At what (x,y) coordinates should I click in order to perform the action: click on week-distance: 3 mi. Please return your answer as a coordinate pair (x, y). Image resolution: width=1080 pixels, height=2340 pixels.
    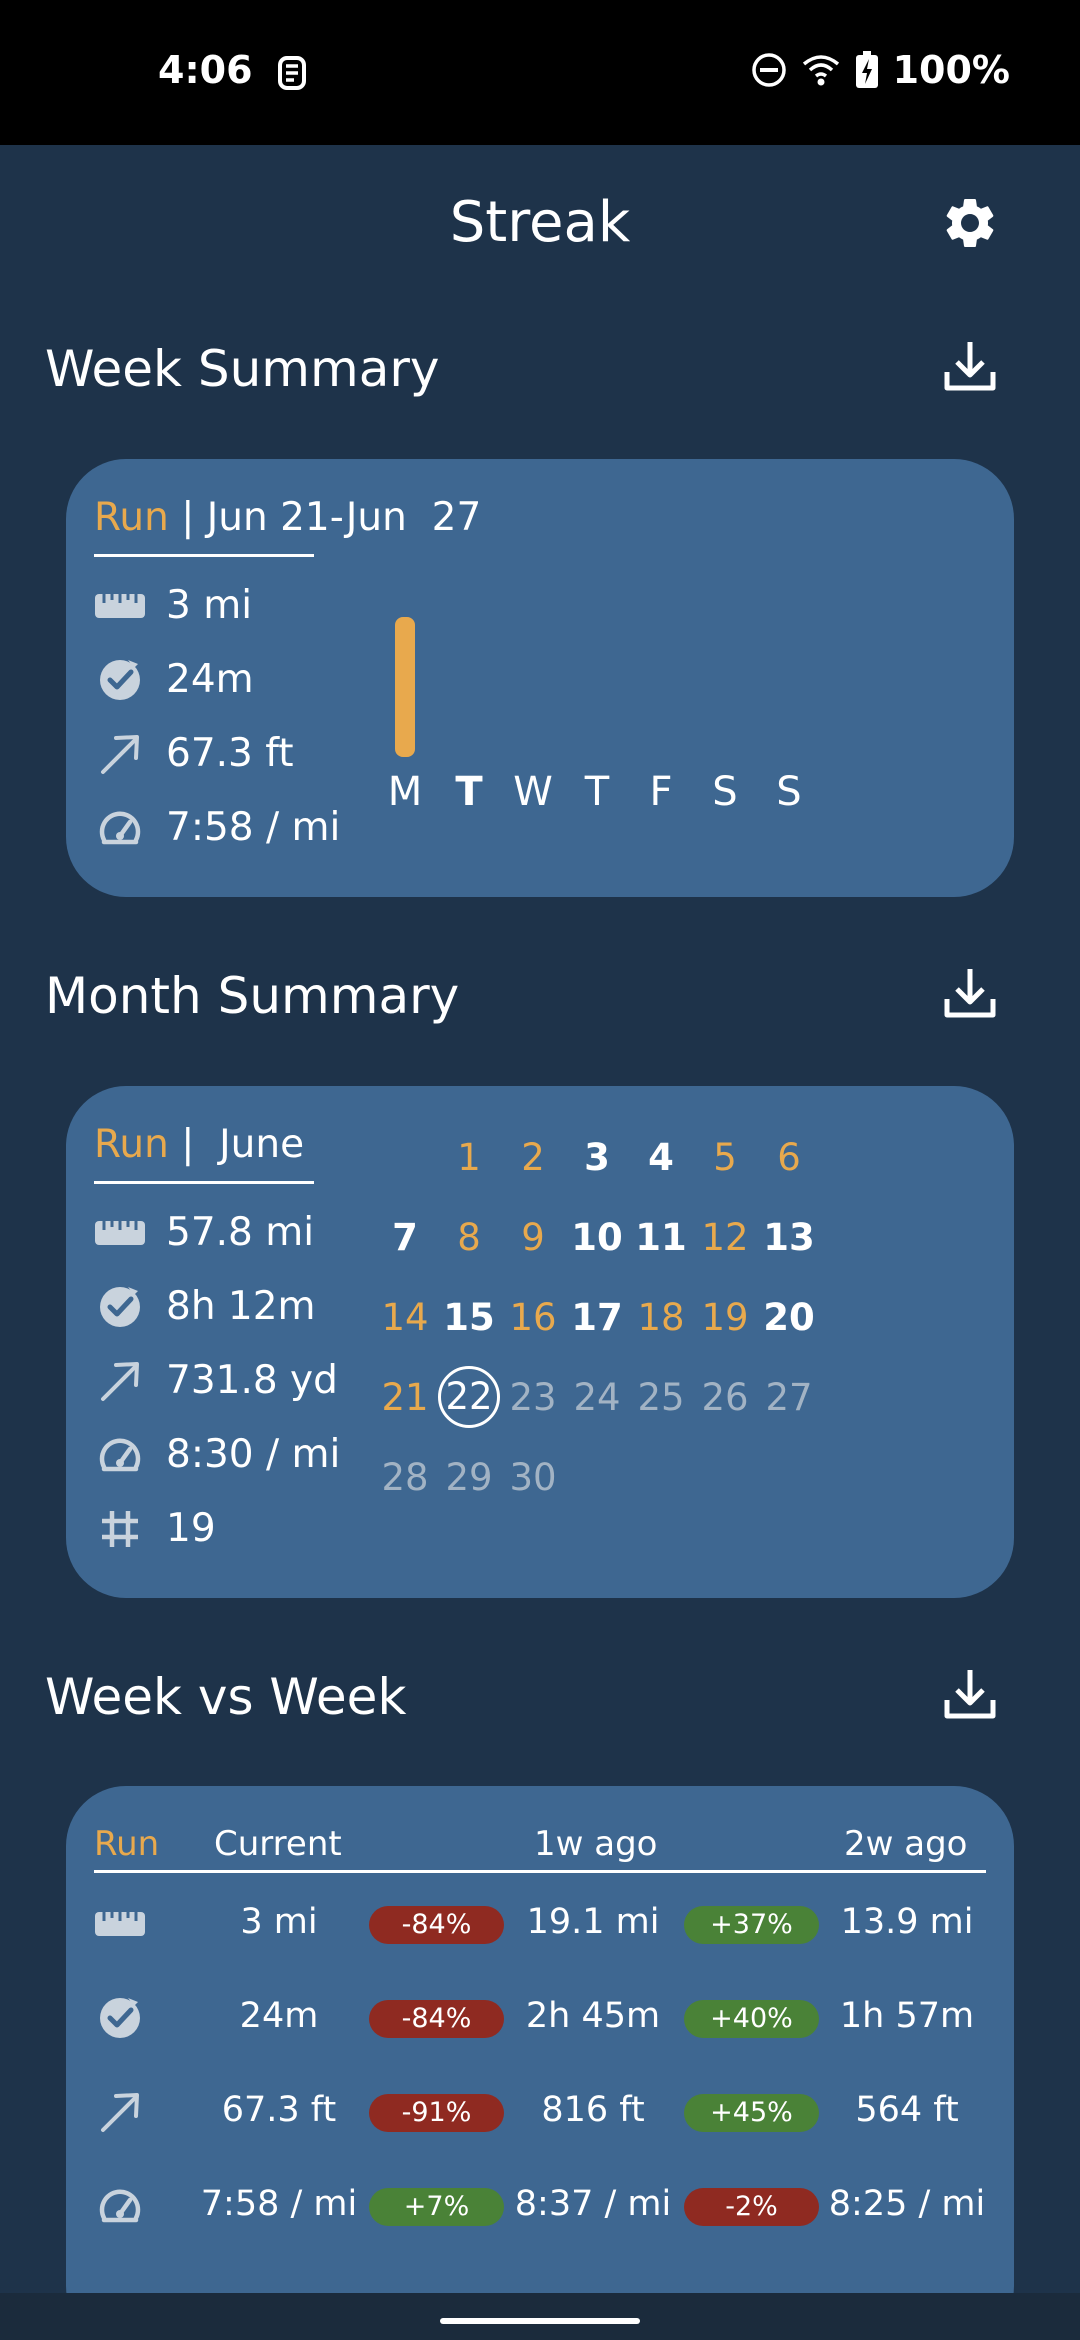
    Looking at the image, I should click on (173, 605).